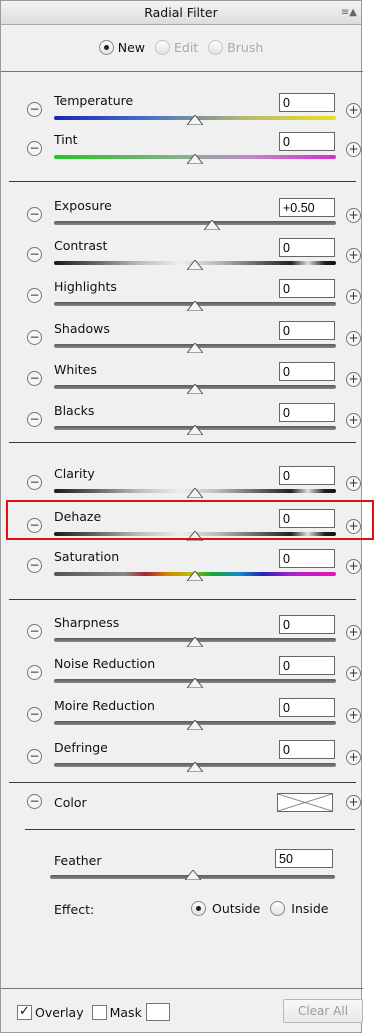 The image size is (374, 1033). Describe the element at coordinates (353, 757) in the screenshot. I see `defringe-increase-icon: +` at that location.